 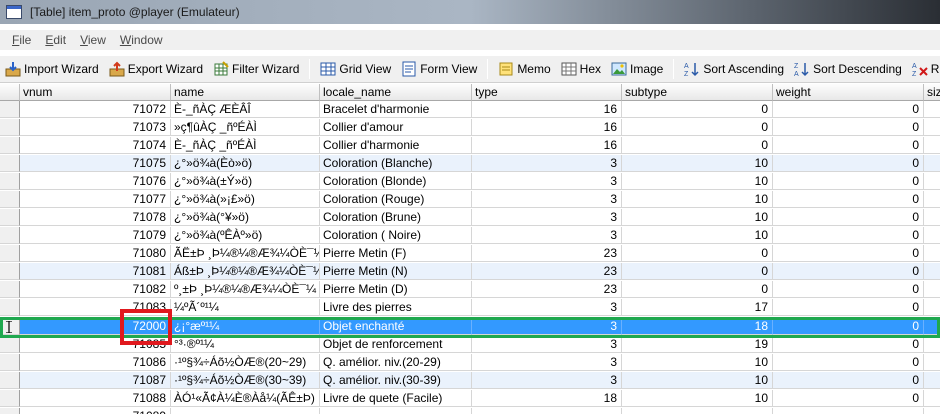 I want to click on cell-locale-name: Q. amélior. niv.(30-39), so click(x=396, y=380).